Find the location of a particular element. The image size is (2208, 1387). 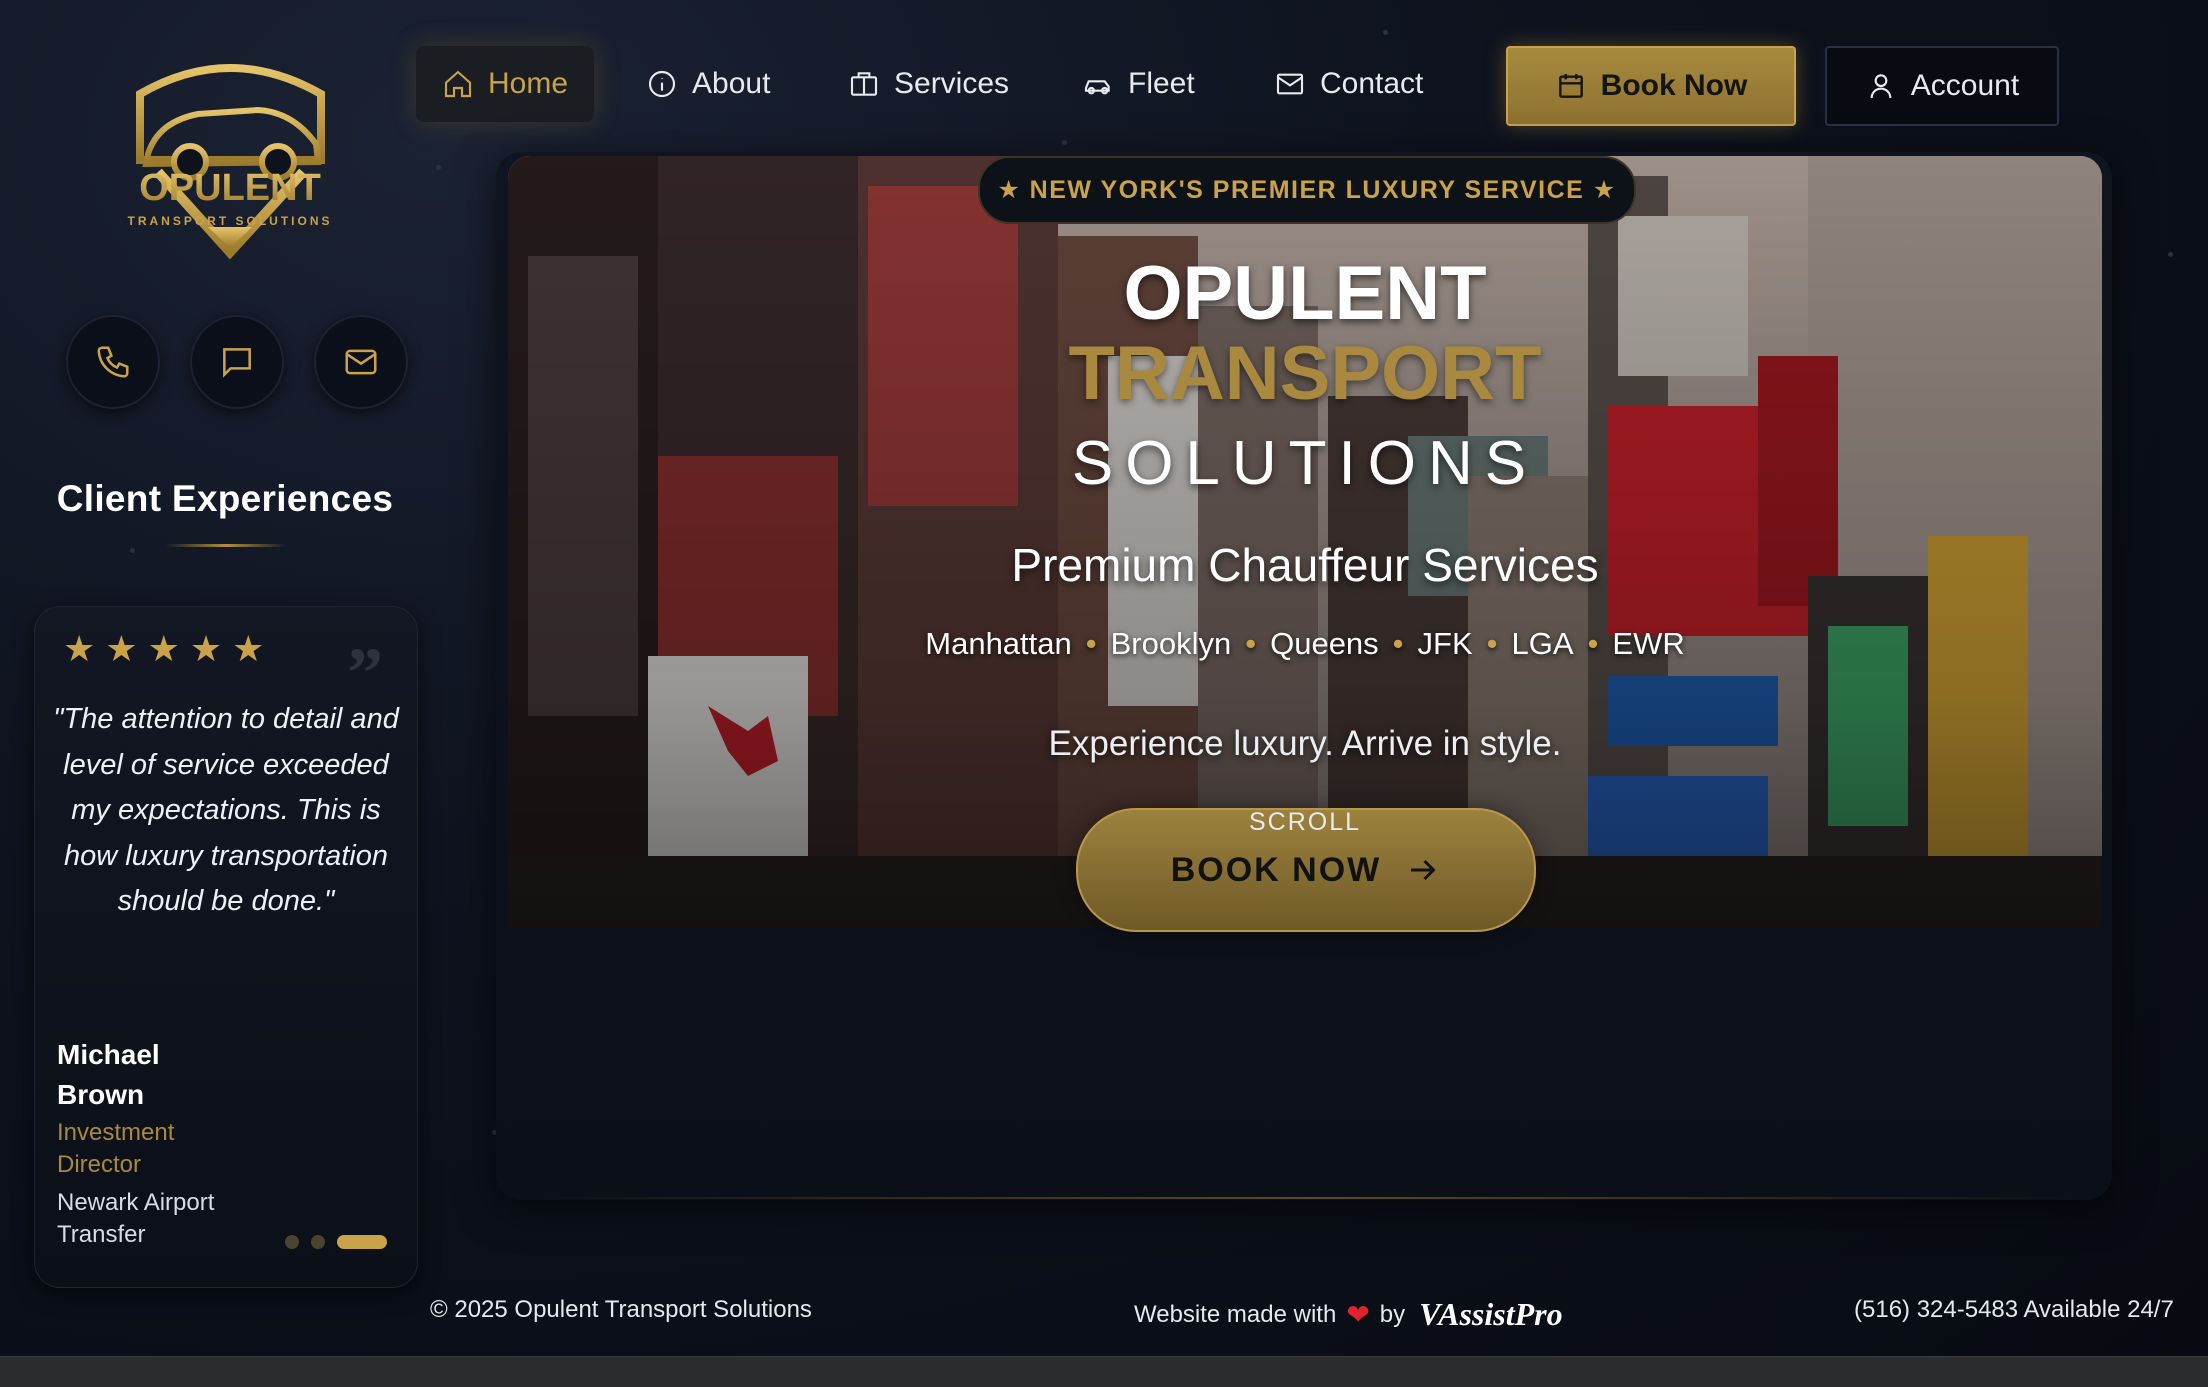

info-icon is located at coordinates (662, 84).